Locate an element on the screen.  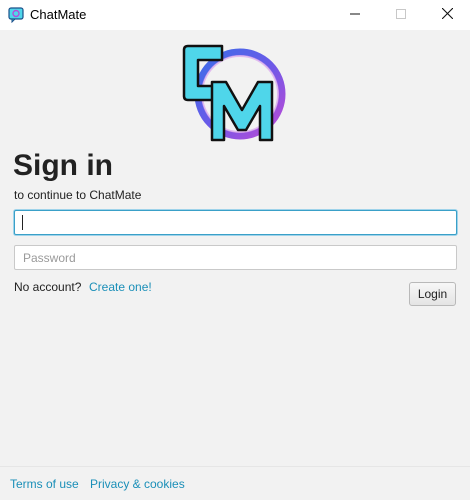
close-button is located at coordinates (447, 15).